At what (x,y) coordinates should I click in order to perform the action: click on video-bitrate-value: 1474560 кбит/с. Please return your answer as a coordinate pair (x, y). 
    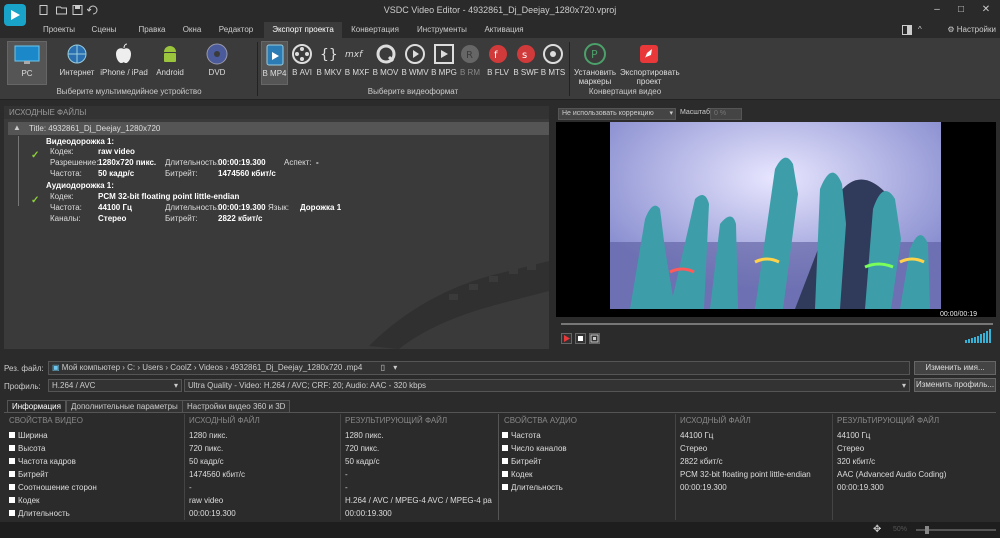
    Looking at the image, I should click on (247, 173).